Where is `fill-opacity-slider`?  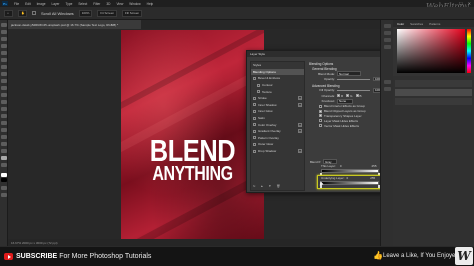
fill-opacity-slider is located at coordinates (353, 90).